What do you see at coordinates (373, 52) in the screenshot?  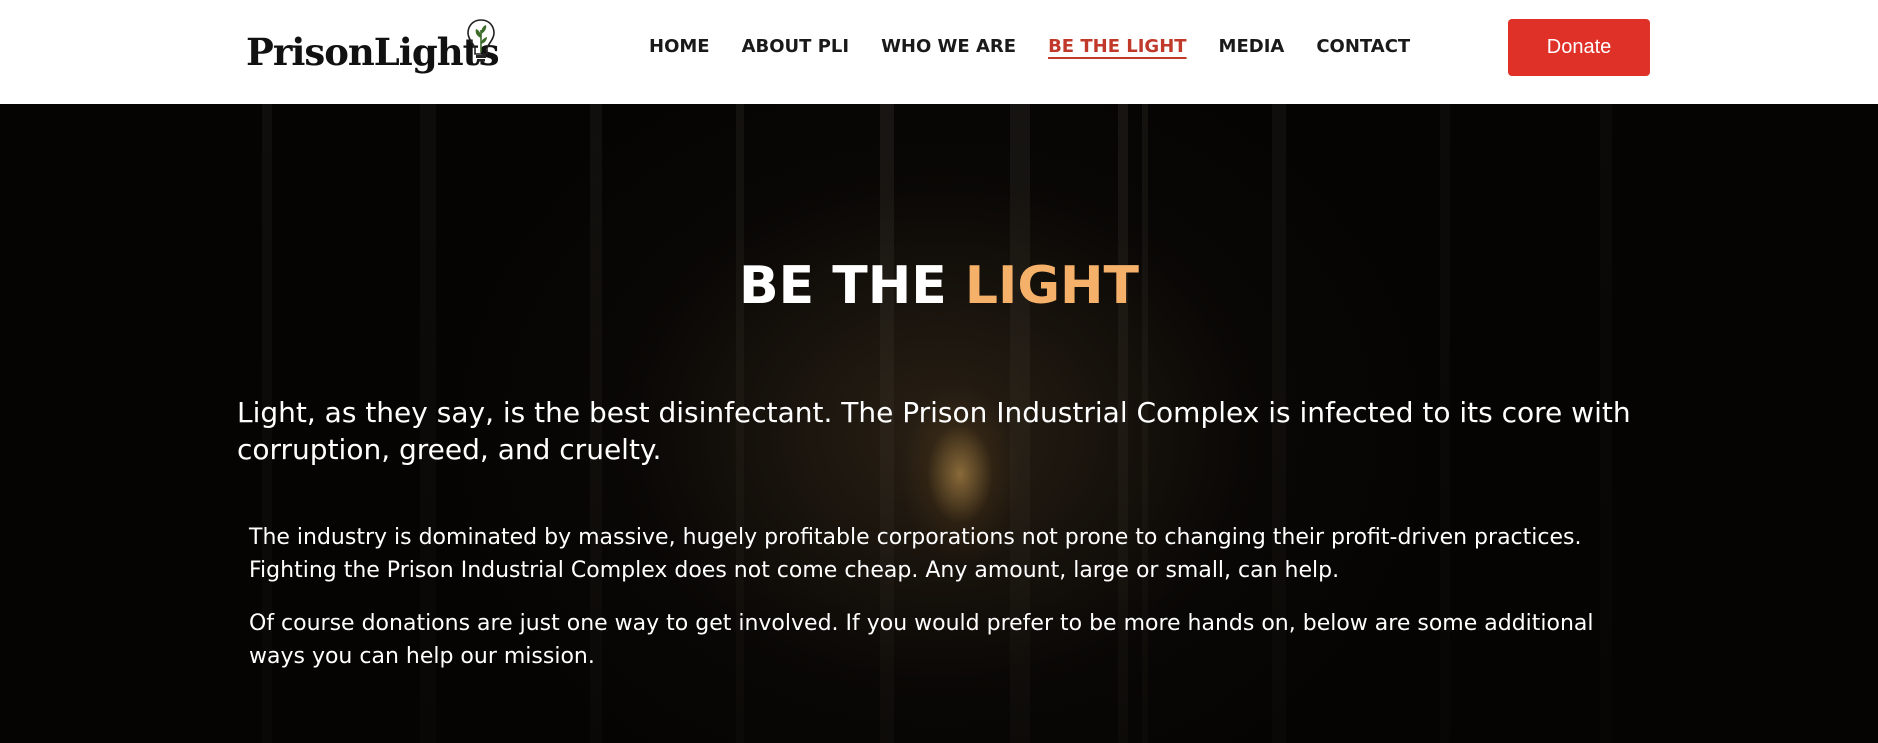 I see `logo-text: PrisonLights` at bounding box center [373, 52].